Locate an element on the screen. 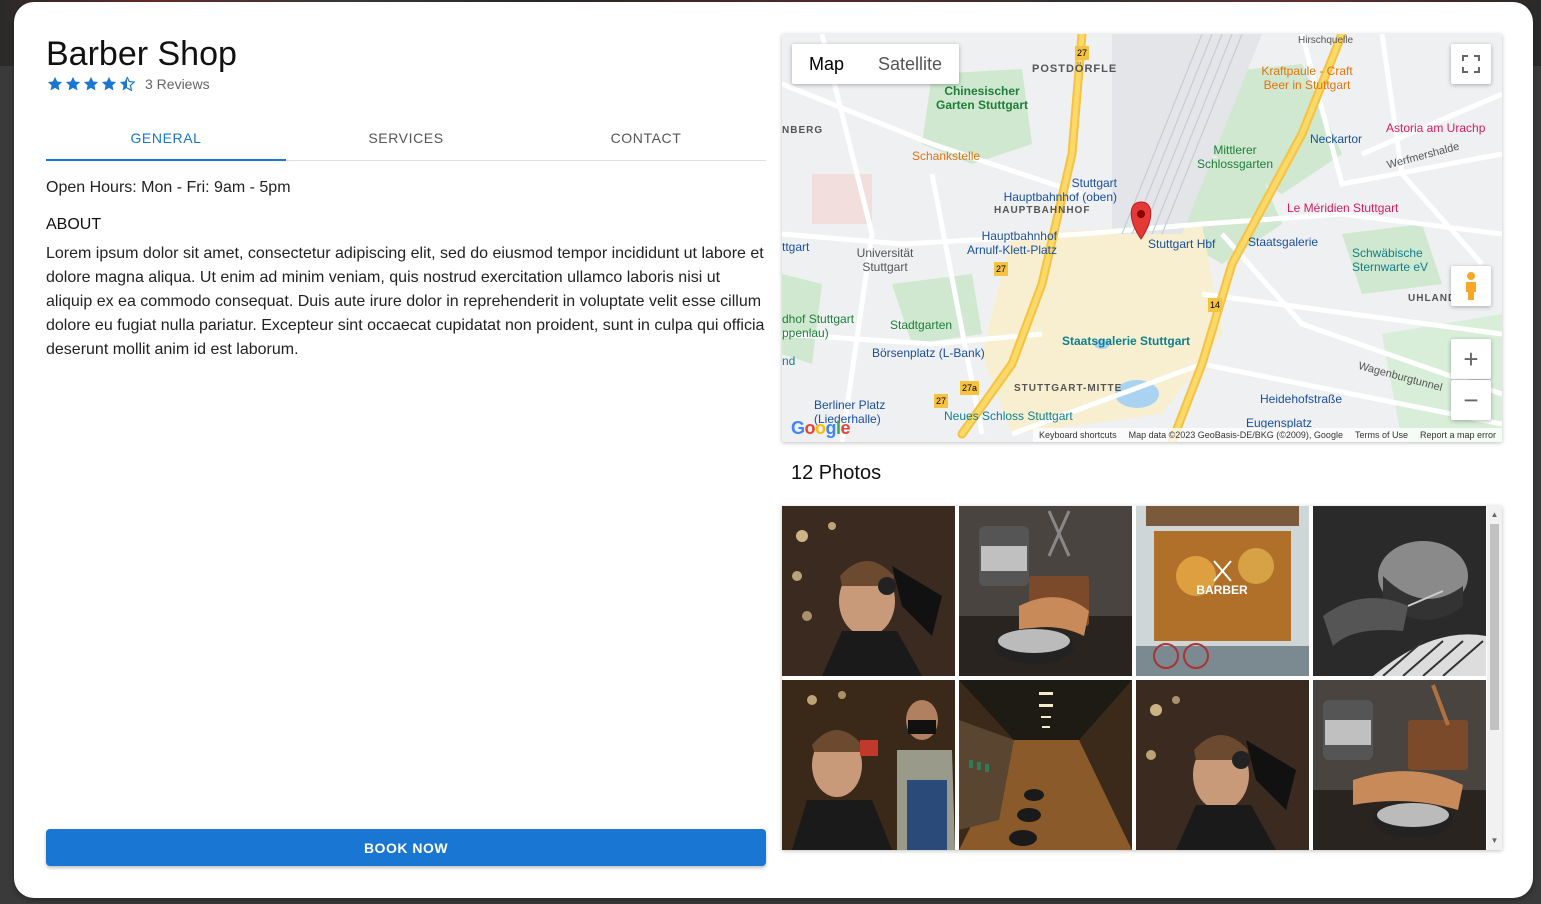 The image size is (1541, 904). pegman-icon is located at coordinates (1471, 286).